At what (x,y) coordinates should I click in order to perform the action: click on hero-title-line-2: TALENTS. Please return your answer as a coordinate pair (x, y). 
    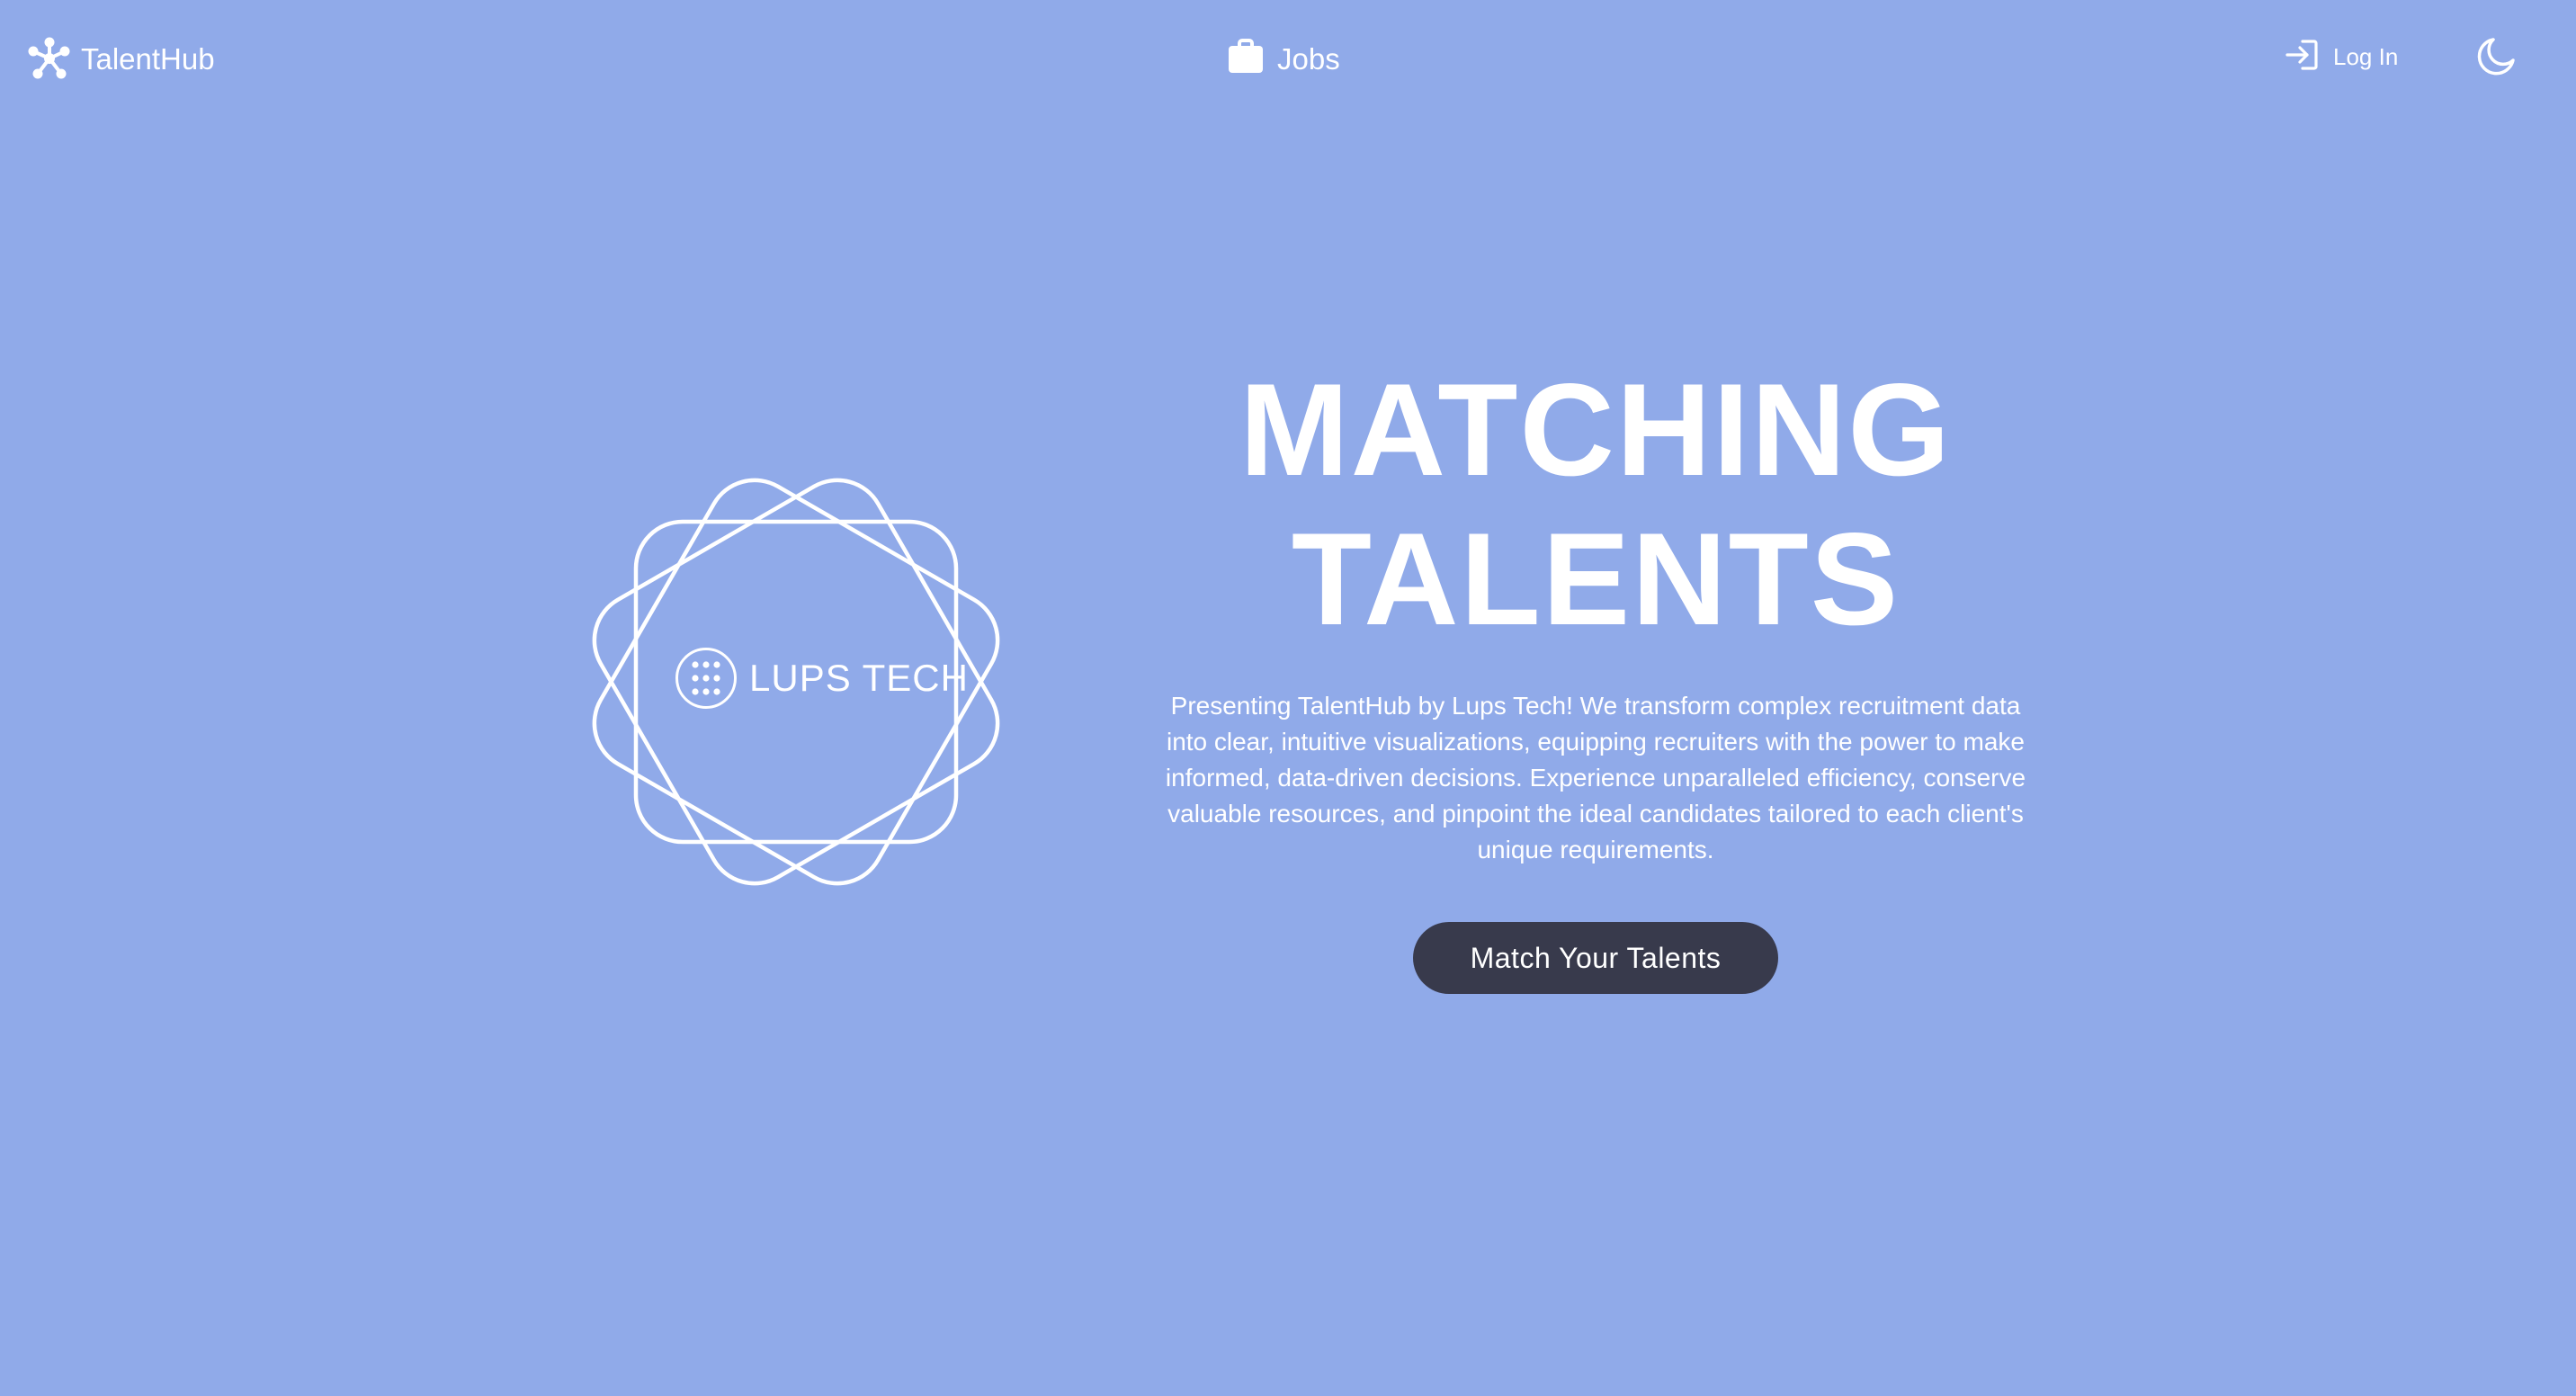
    Looking at the image, I should click on (1596, 579).